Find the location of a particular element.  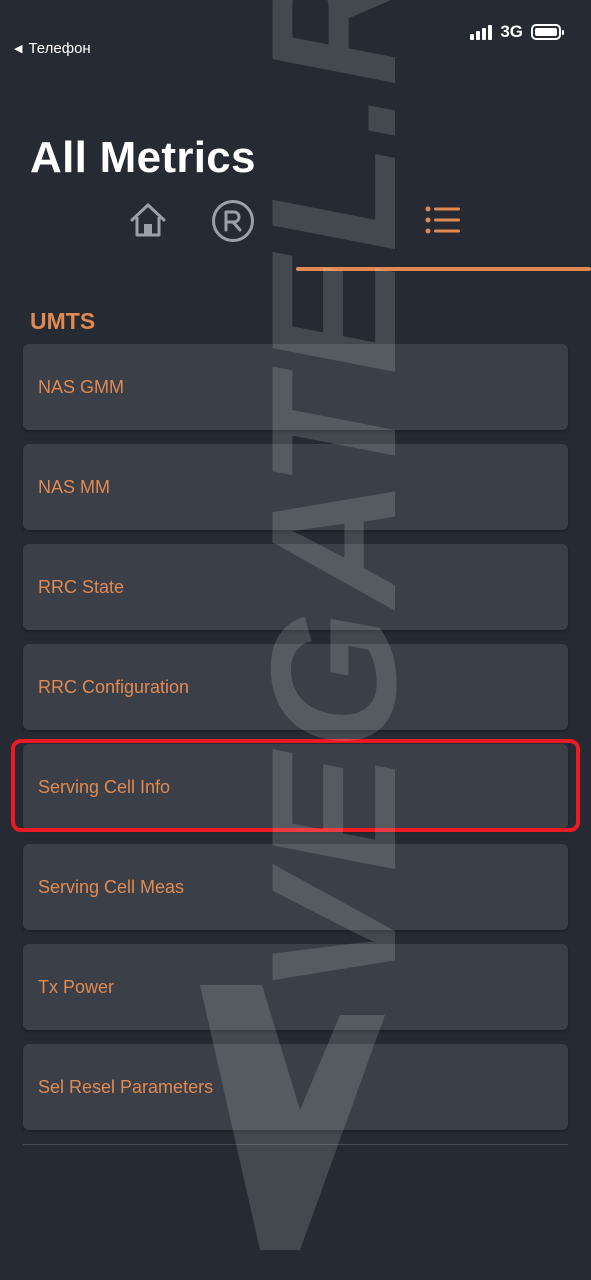

metric-item-rrc-configuration: RRC Configuration is located at coordinates (295, 687).